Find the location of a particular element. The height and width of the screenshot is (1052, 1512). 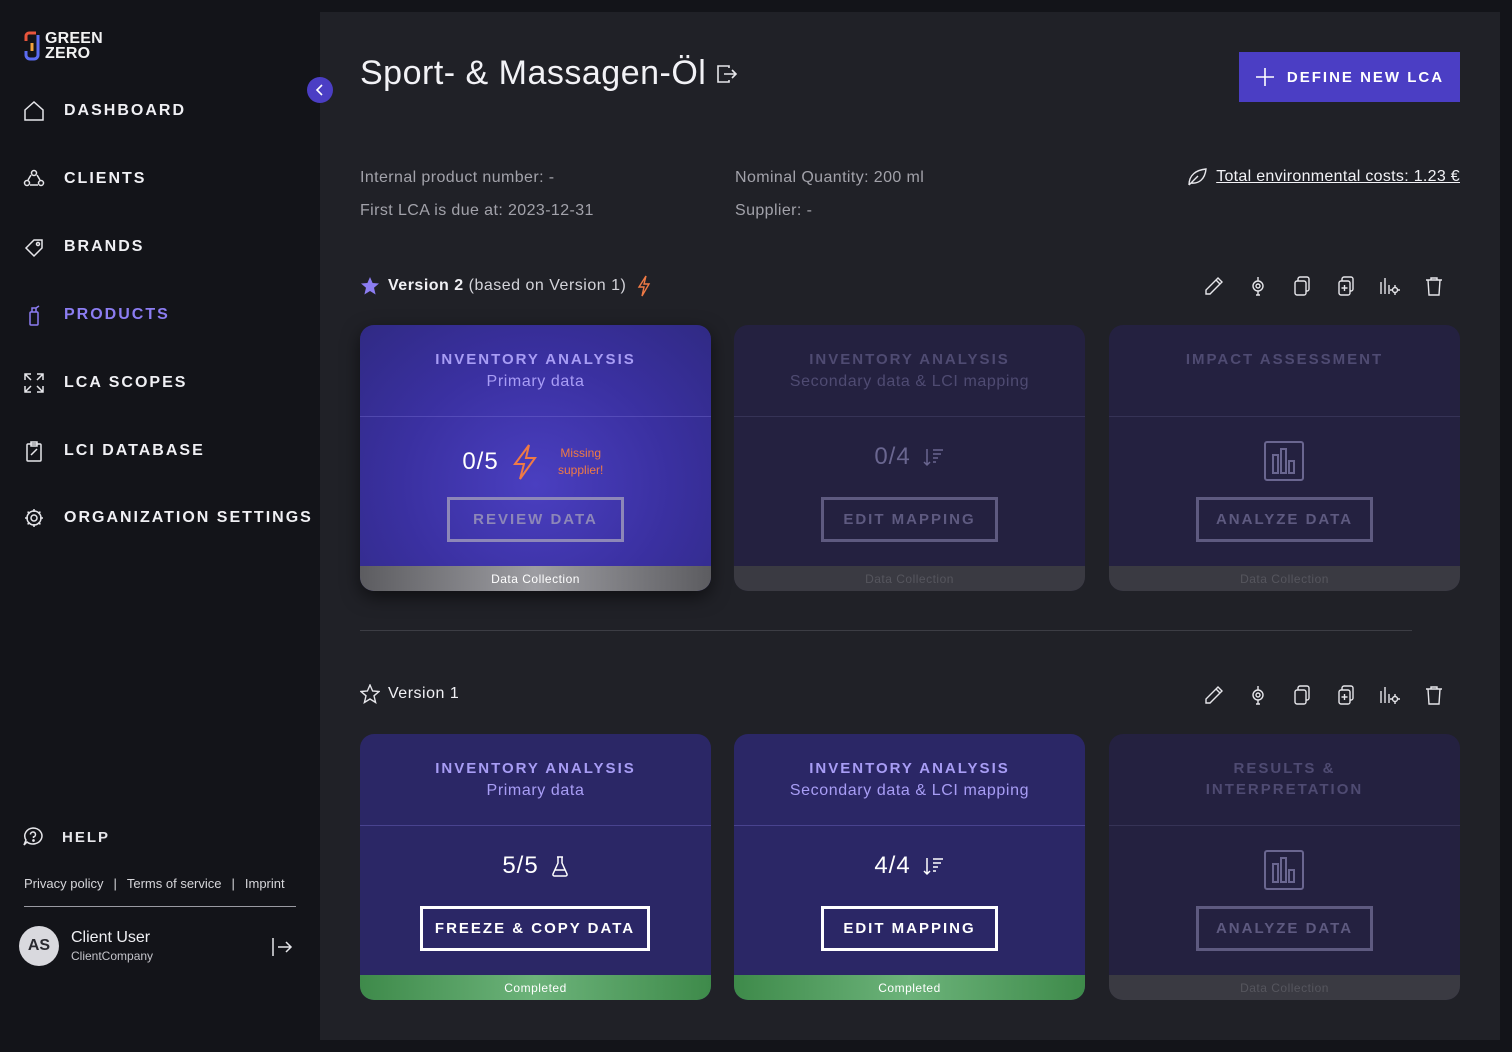

card-count: 0/4 is located at coordinates (892, 456).